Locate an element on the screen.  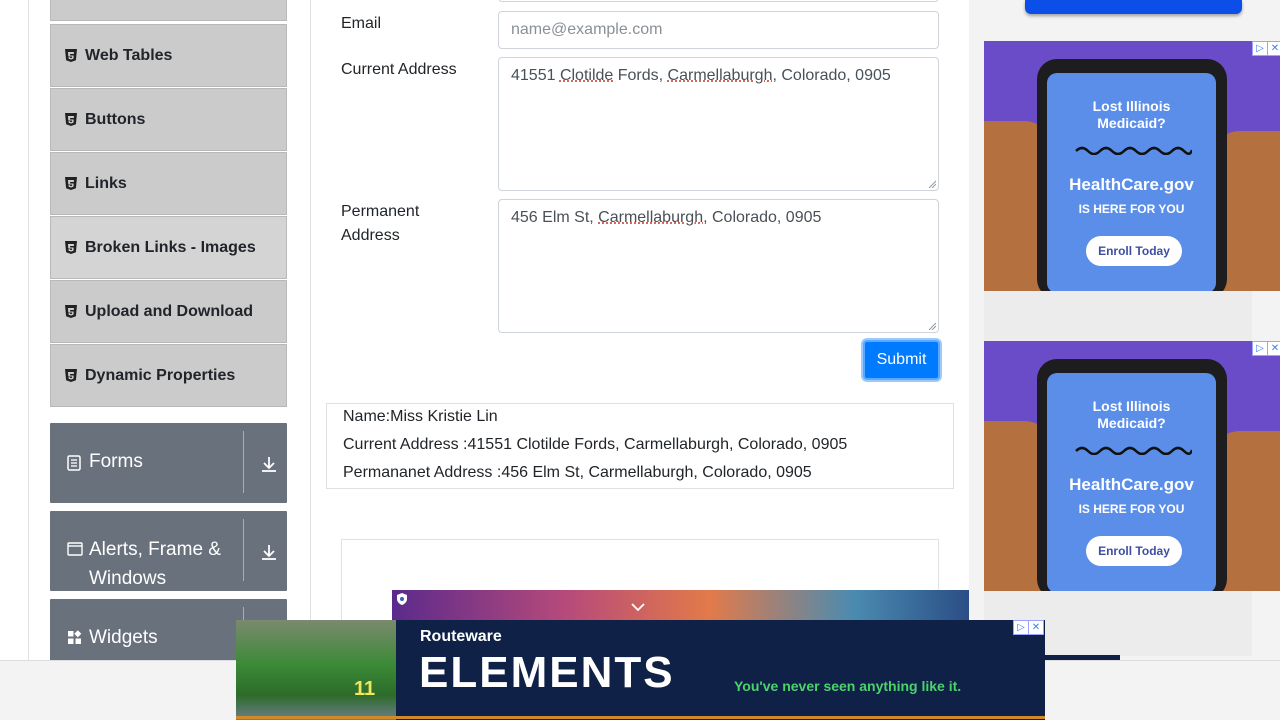
permanent-address-label: Permanent is located at coordinates (380, 211).